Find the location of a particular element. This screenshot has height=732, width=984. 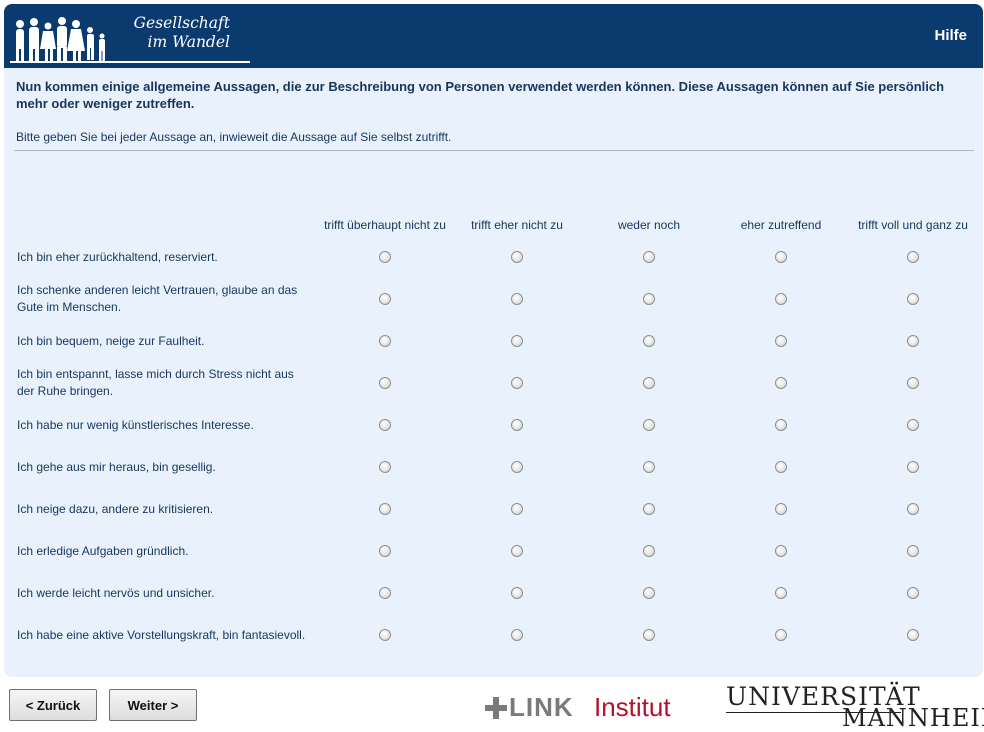

link-logo-institut: Institut is located at coordinates (632, 707).